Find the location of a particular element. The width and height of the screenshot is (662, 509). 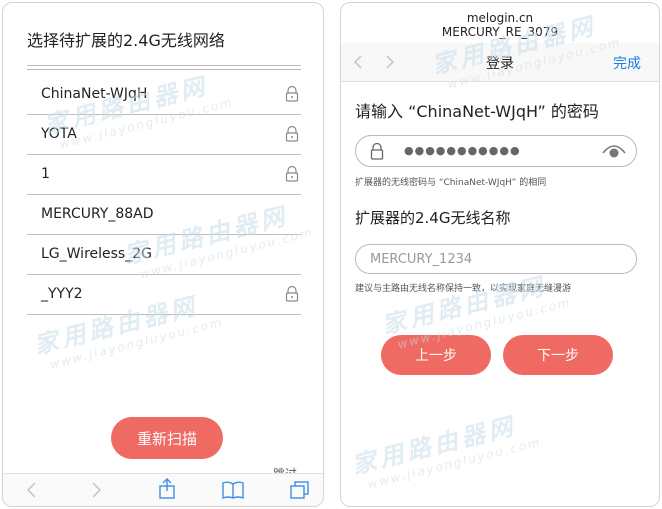

nav-title: 登录 is located at coordinates (500, 64).